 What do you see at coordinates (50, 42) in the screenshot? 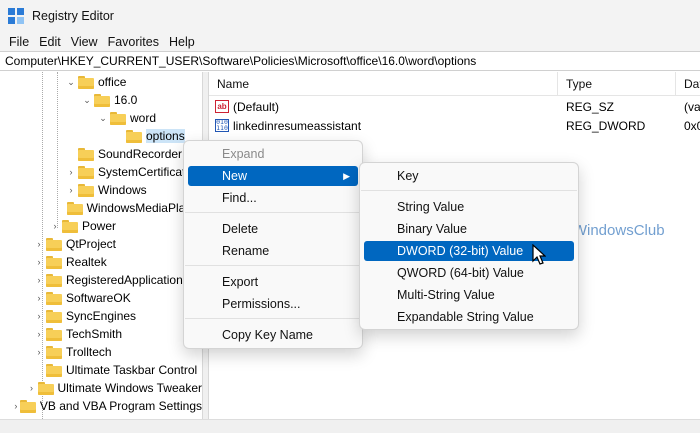
I see `menu-edit: Edit` at bounding box center [50, 42].